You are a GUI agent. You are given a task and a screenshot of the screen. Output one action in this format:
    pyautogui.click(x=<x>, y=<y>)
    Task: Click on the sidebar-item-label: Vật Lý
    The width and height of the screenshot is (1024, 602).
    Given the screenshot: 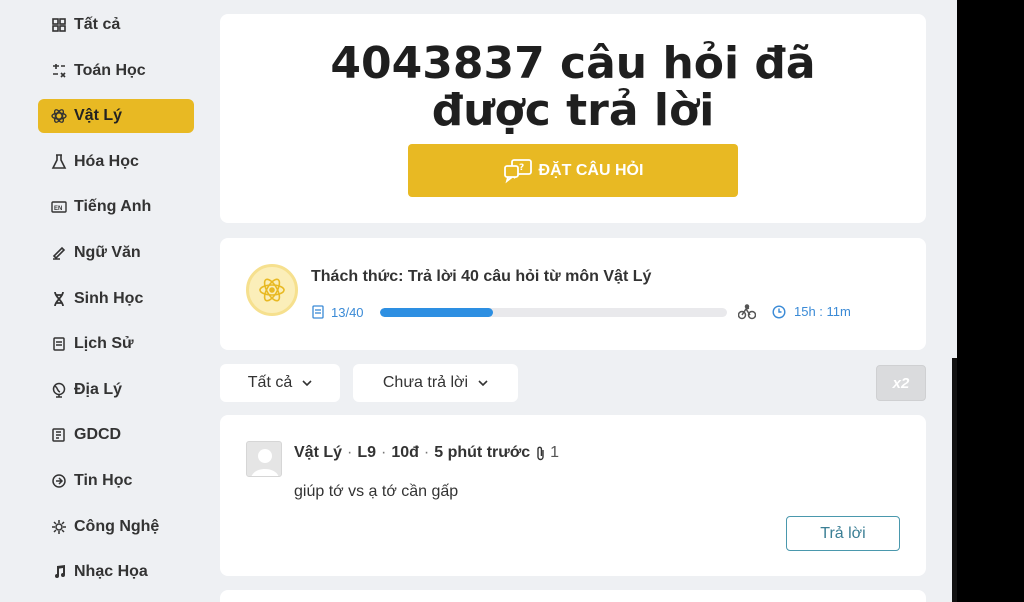 What is the action you would take?
    pyautogui.click(x=98, y=116)
    